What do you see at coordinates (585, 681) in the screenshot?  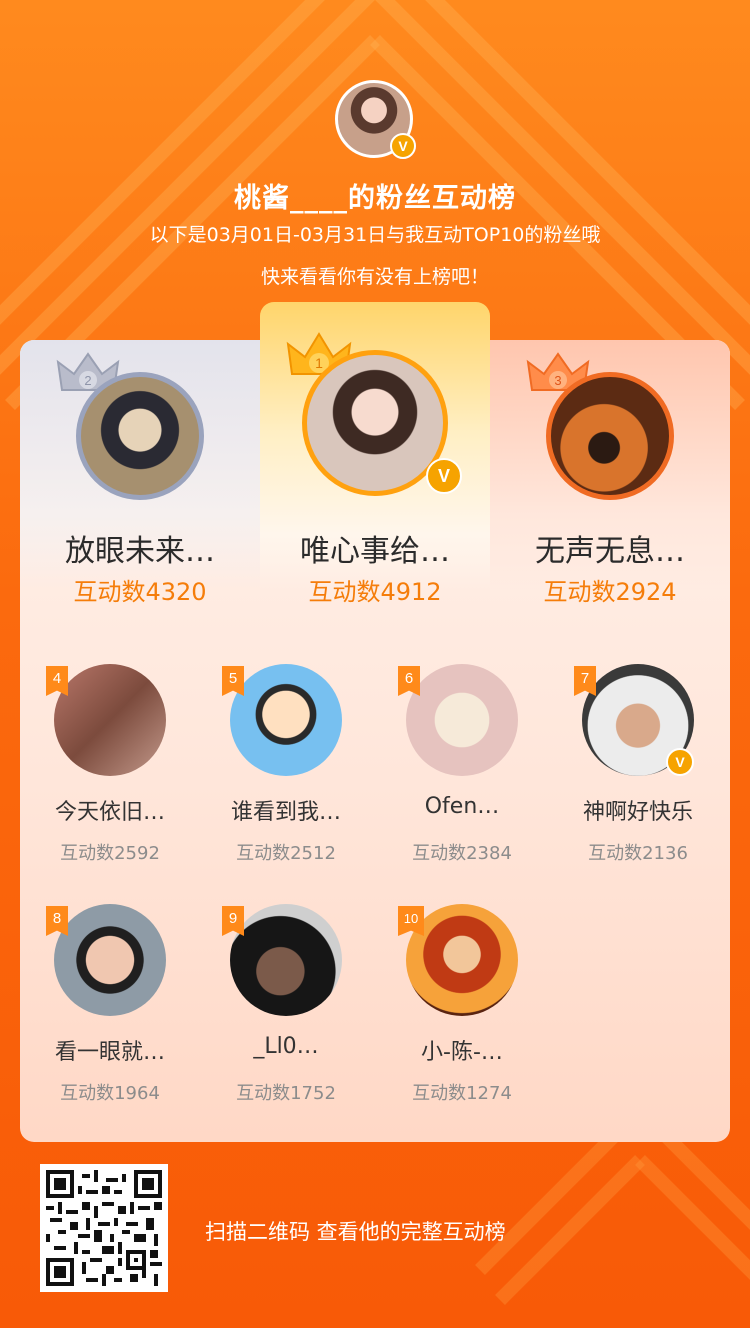 I see `rank-tag: 7` at bounding box center [585, 681].